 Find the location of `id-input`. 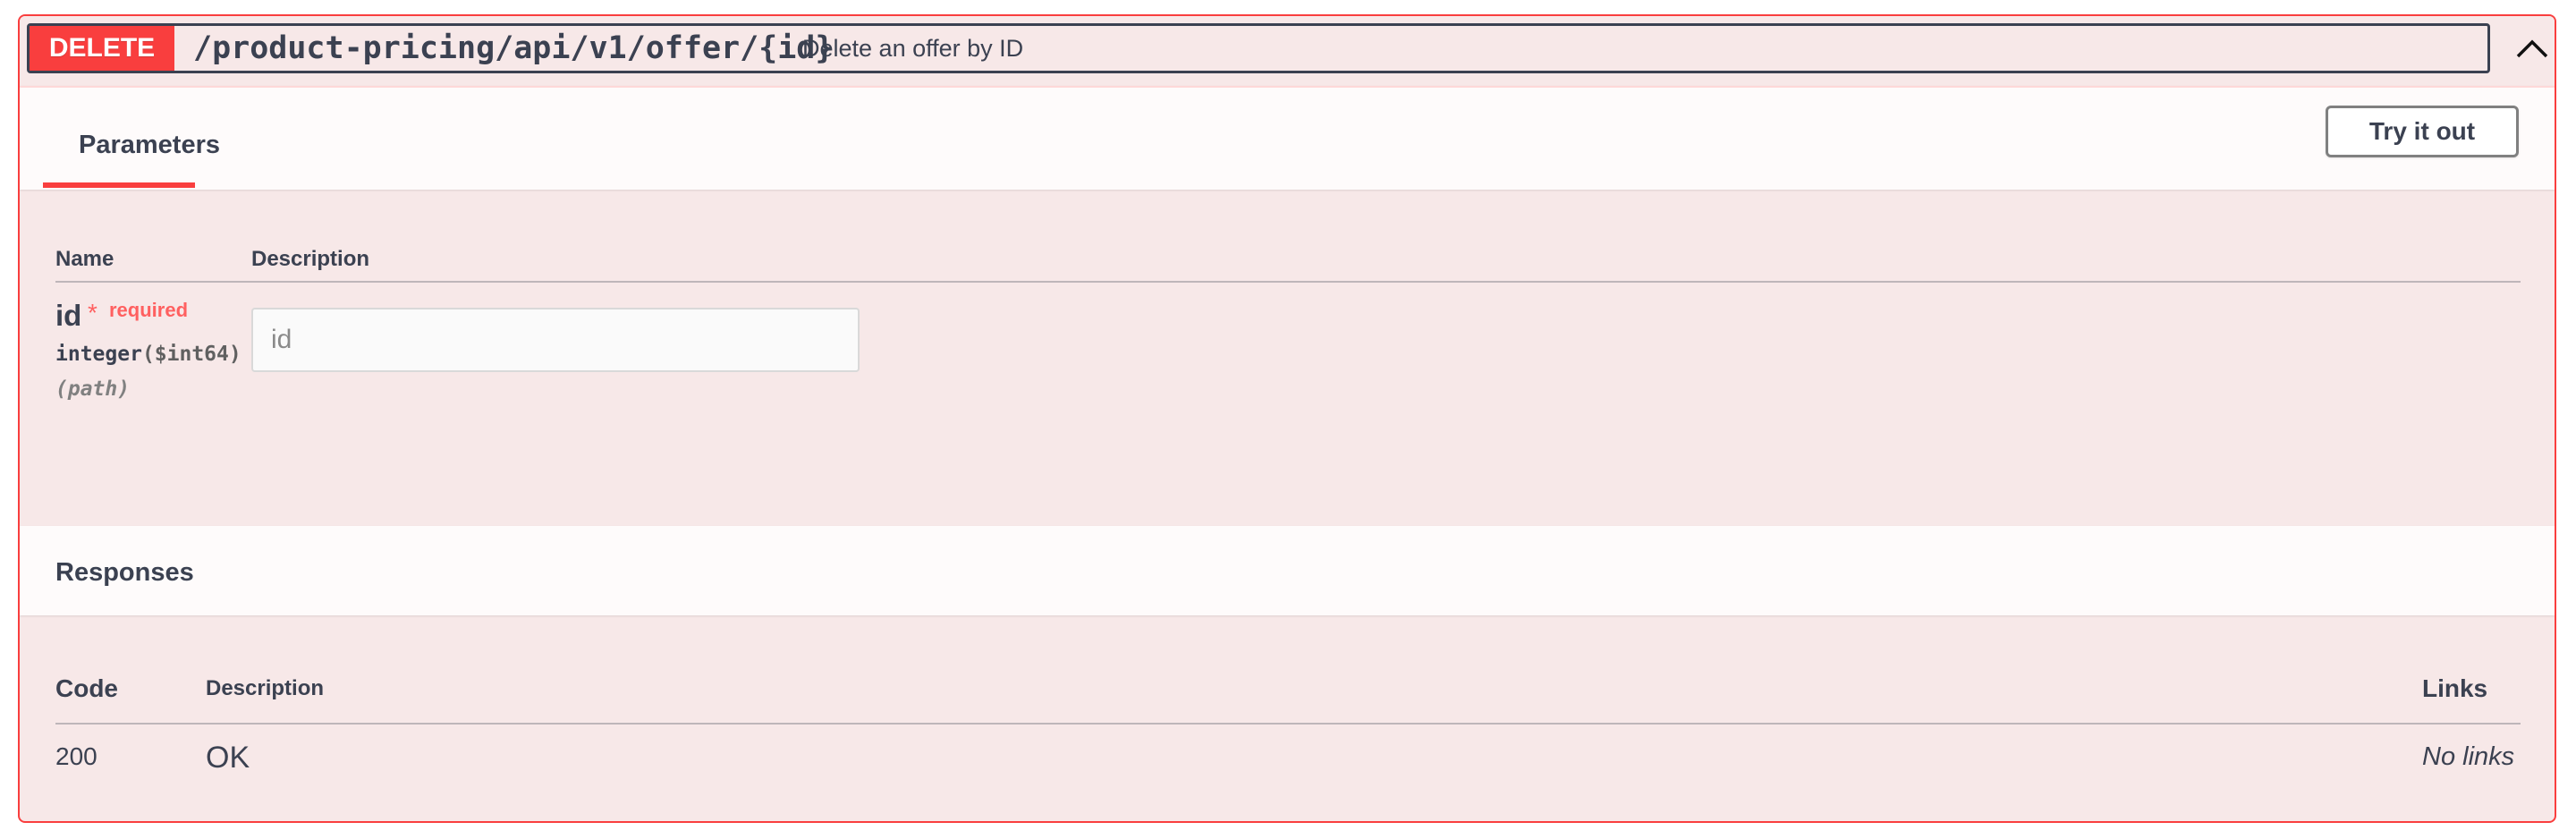

id-input is located at coordinates (555, 340).